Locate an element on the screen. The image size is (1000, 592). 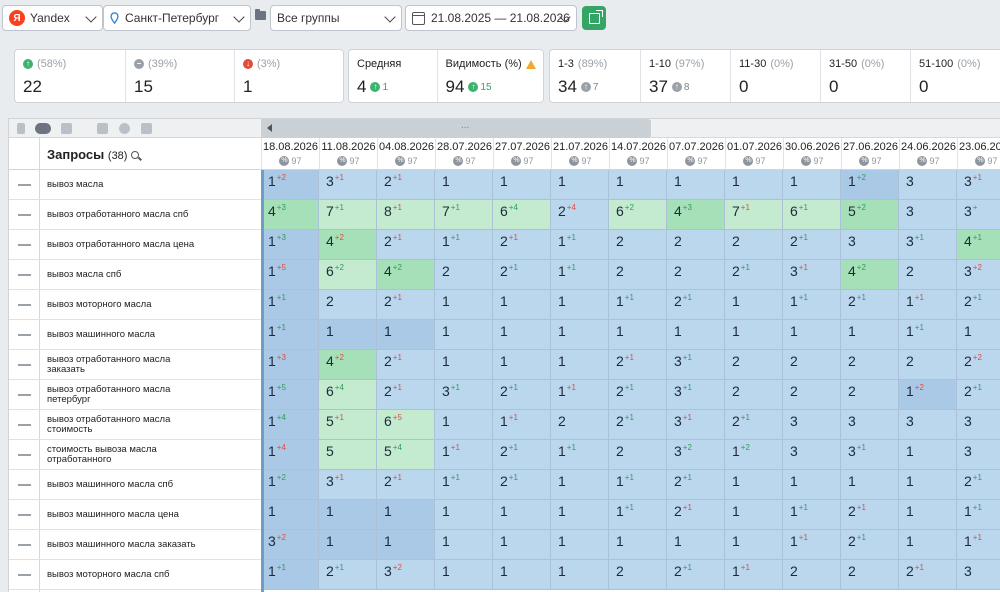
image-icon is located at coordinates (146, 128).